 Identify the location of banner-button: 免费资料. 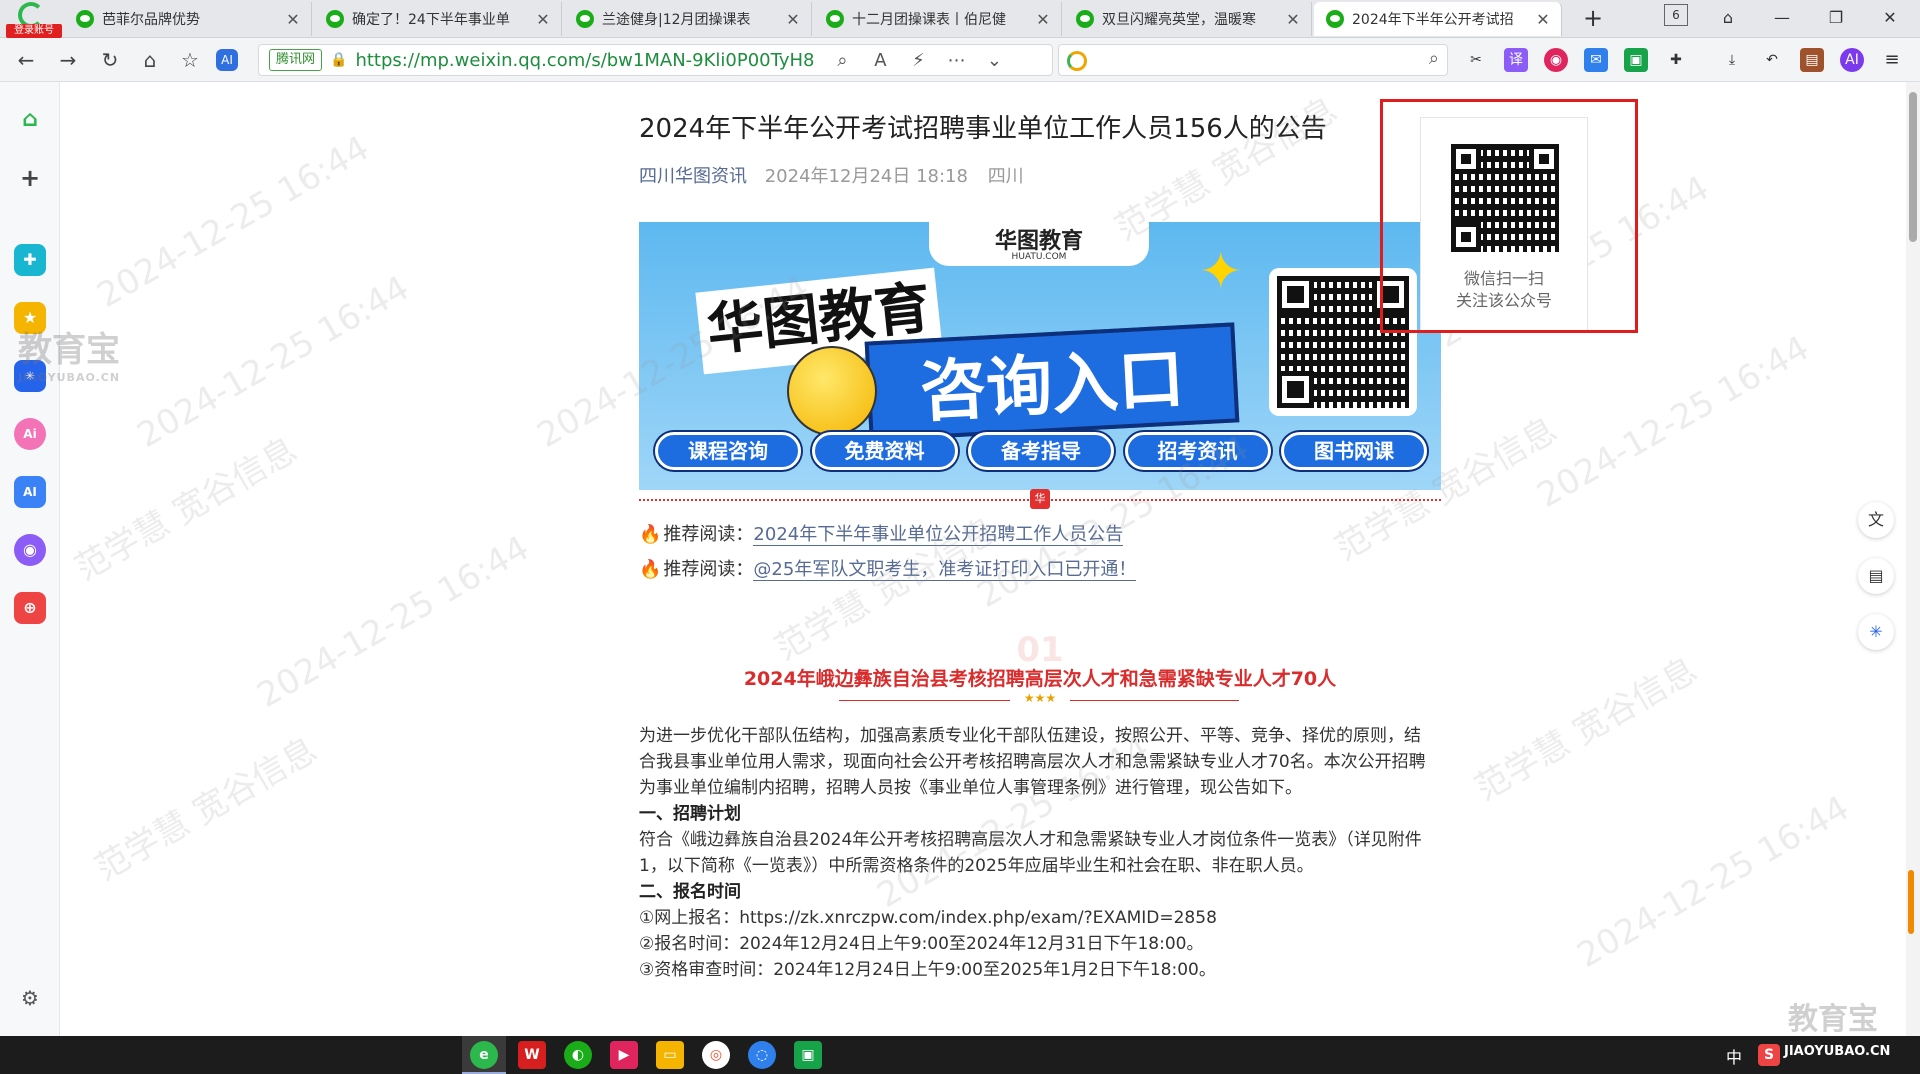
(884, 451).